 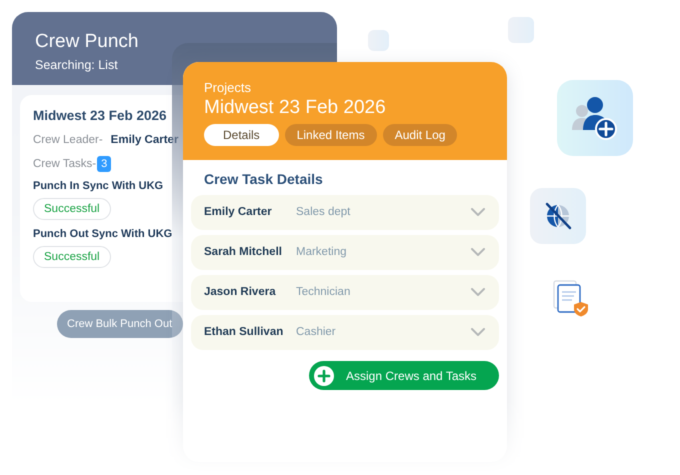 I want to click on crew-department: Sales dept, so click(x=324, y=212).